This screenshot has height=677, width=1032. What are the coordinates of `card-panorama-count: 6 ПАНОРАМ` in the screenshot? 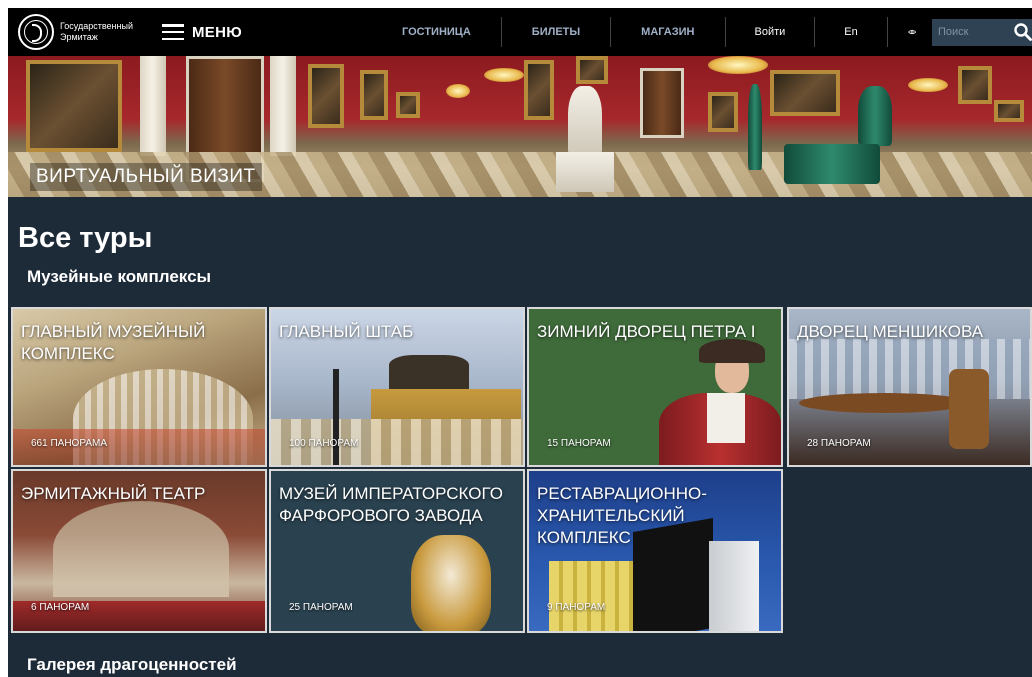 It's located at (60, 607).